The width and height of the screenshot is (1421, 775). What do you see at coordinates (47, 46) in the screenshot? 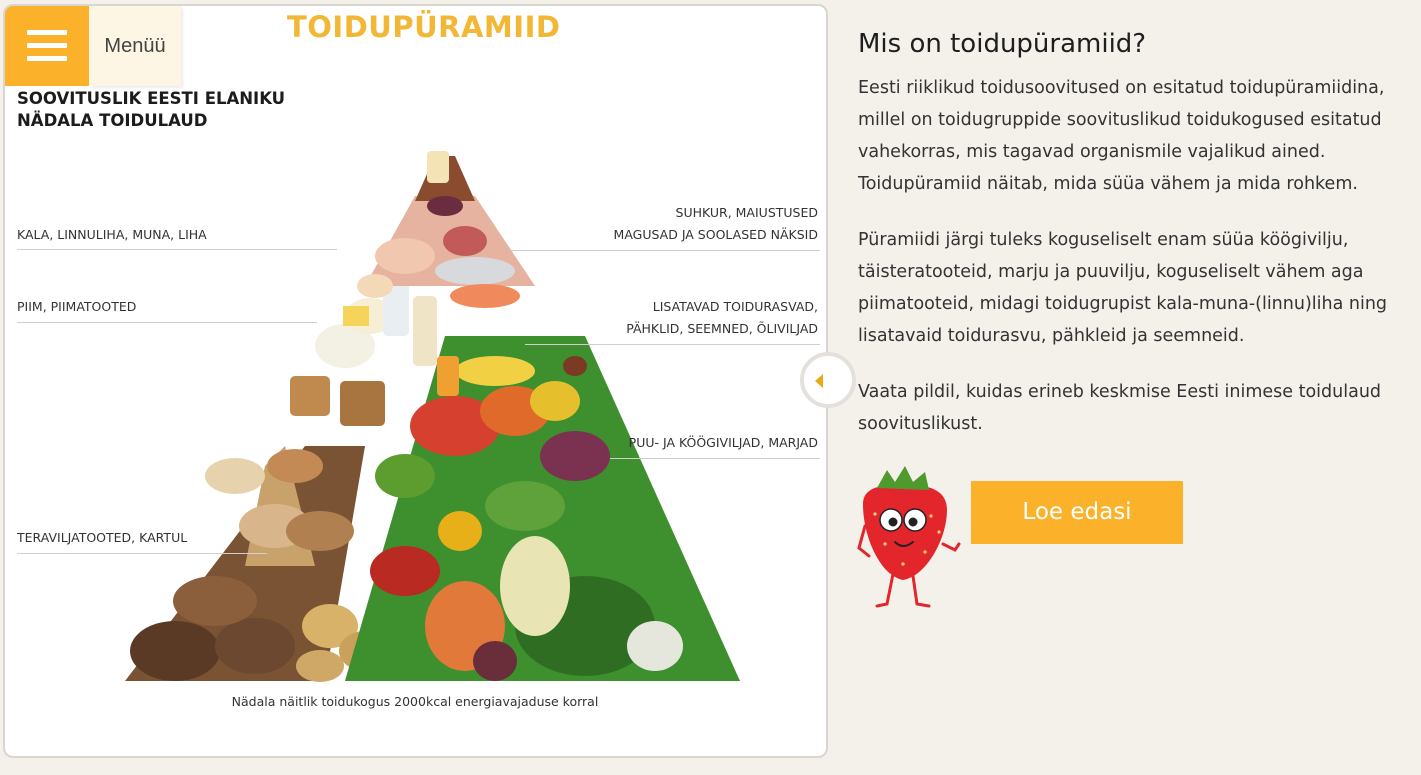
I see `hamburger-icon` at bounding box center [47, 46].